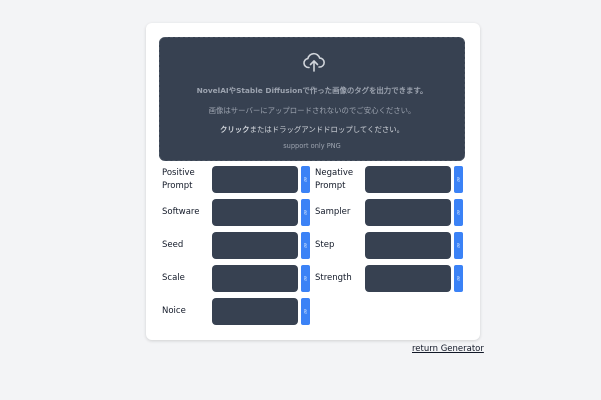 This screenshot has width=601, height=400. I want to click on seed-input, so click(255, 245).